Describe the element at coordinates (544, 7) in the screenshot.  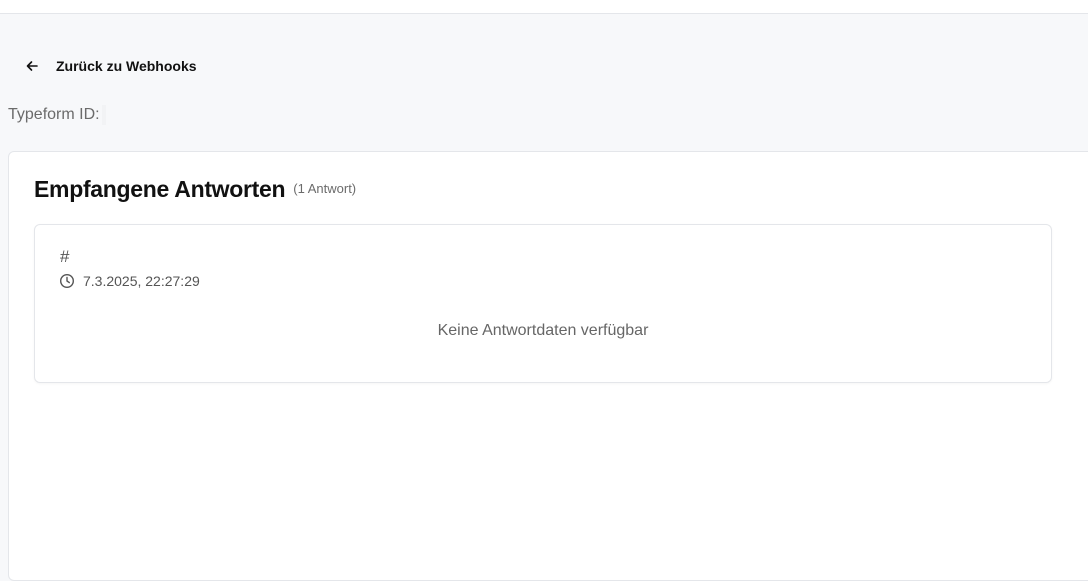
I see `top-bar` at that location.